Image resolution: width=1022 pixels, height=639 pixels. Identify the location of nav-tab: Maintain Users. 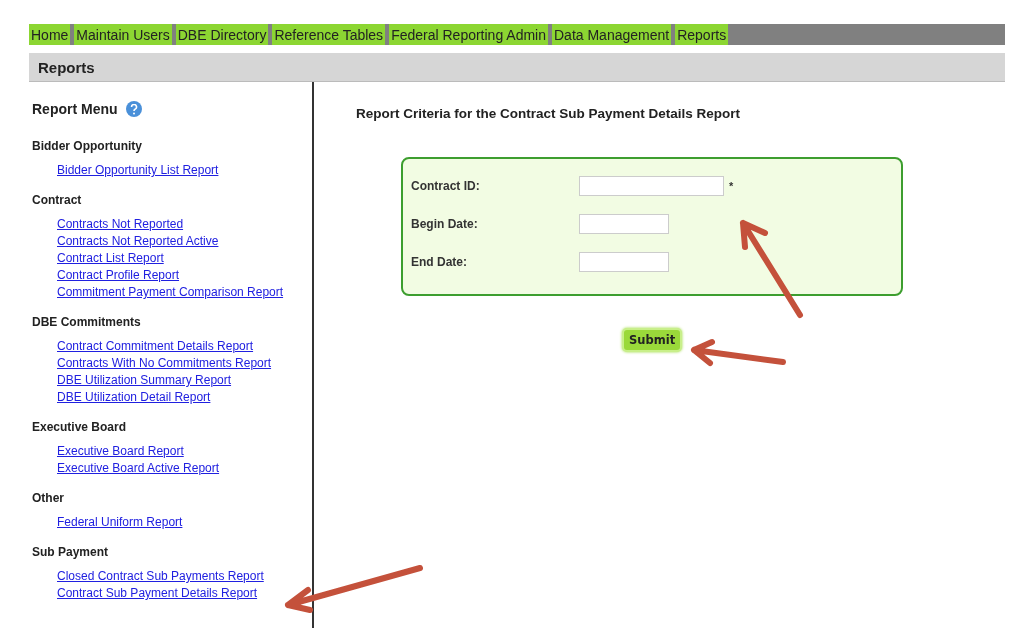
(123, 34).